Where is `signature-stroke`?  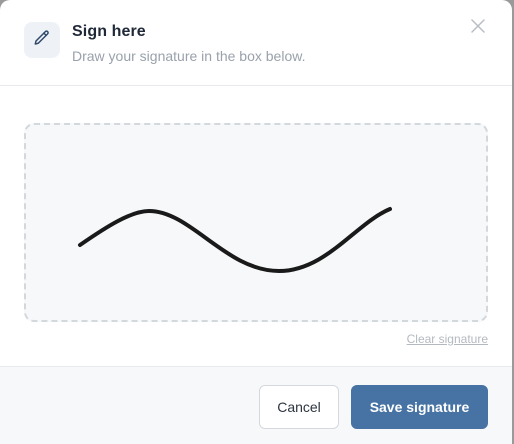 signature-stroke is located at coordinates (235, 240).